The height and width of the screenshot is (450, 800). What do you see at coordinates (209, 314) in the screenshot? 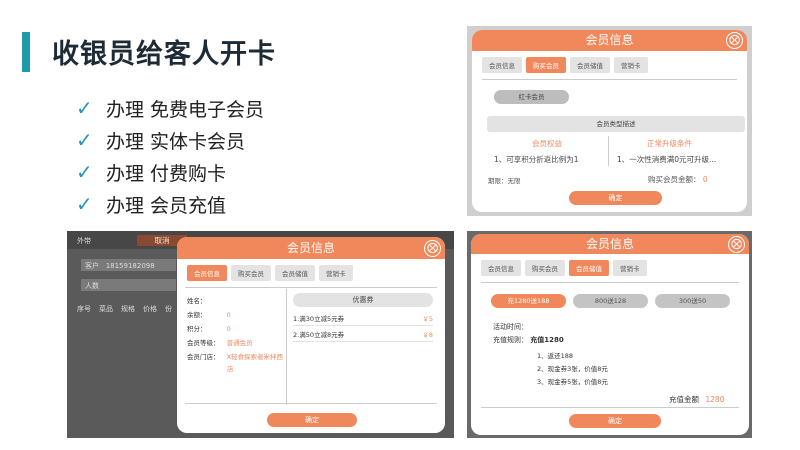
I see `info-balance: 余额： 0` at bounding box center [209, 314].